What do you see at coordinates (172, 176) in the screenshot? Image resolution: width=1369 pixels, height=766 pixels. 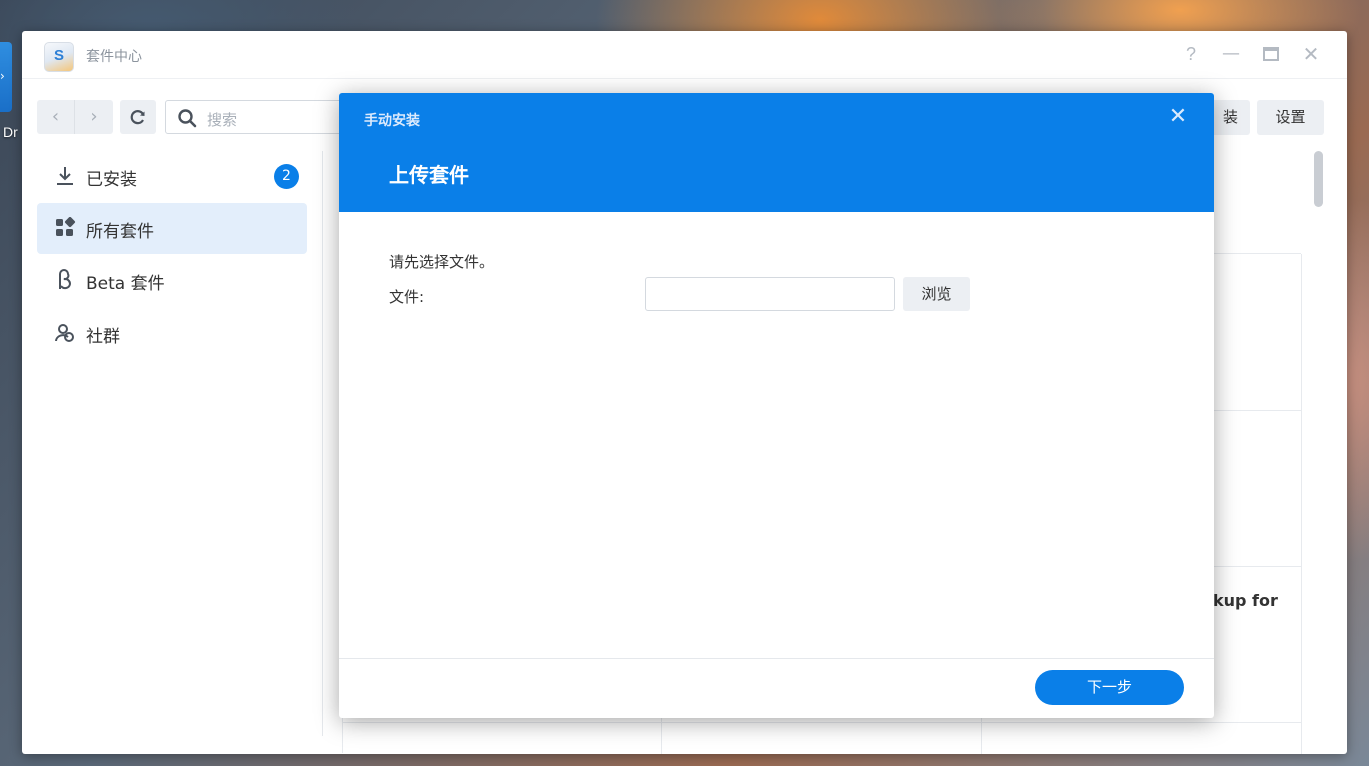 I see `sidebar-item-installed: 已安装 2` at bounding box center [172, 176].